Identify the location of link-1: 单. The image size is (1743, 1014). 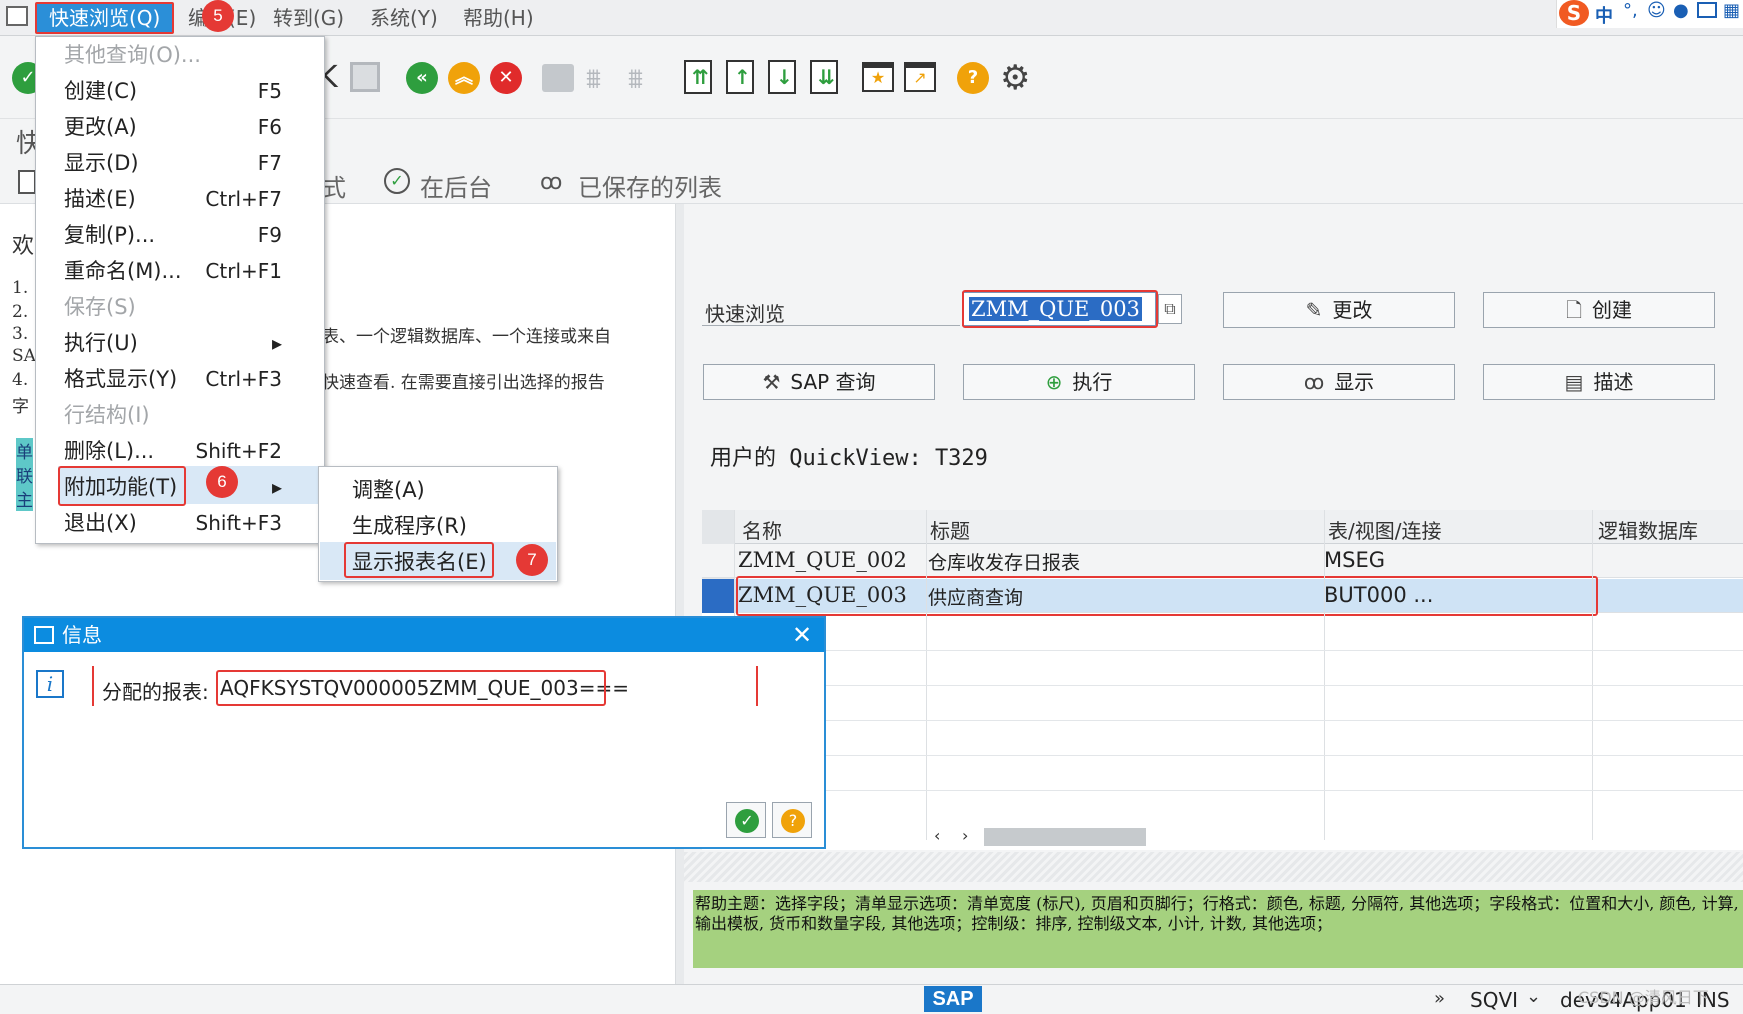
(24, 450).